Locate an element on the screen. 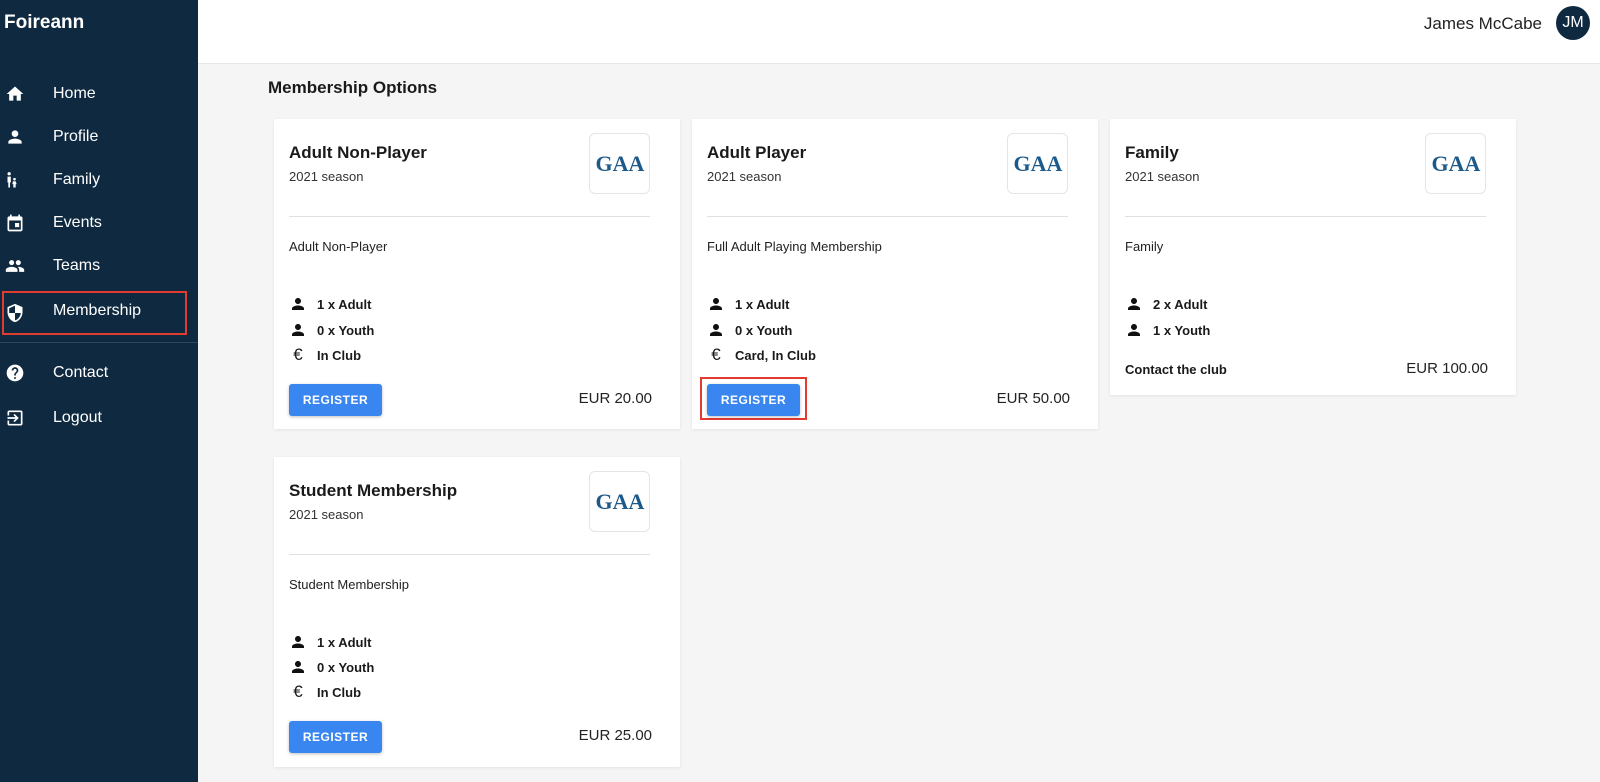 This screenshot has width=1600, height=782. group-icon is located at coordinates (15, 266).